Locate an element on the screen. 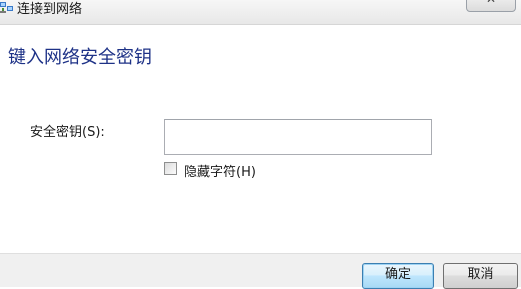 The height and width of the screenshot is (289, 521). hide-characters-label: 隐藏字符(H) is located at coordinates (220, 170).